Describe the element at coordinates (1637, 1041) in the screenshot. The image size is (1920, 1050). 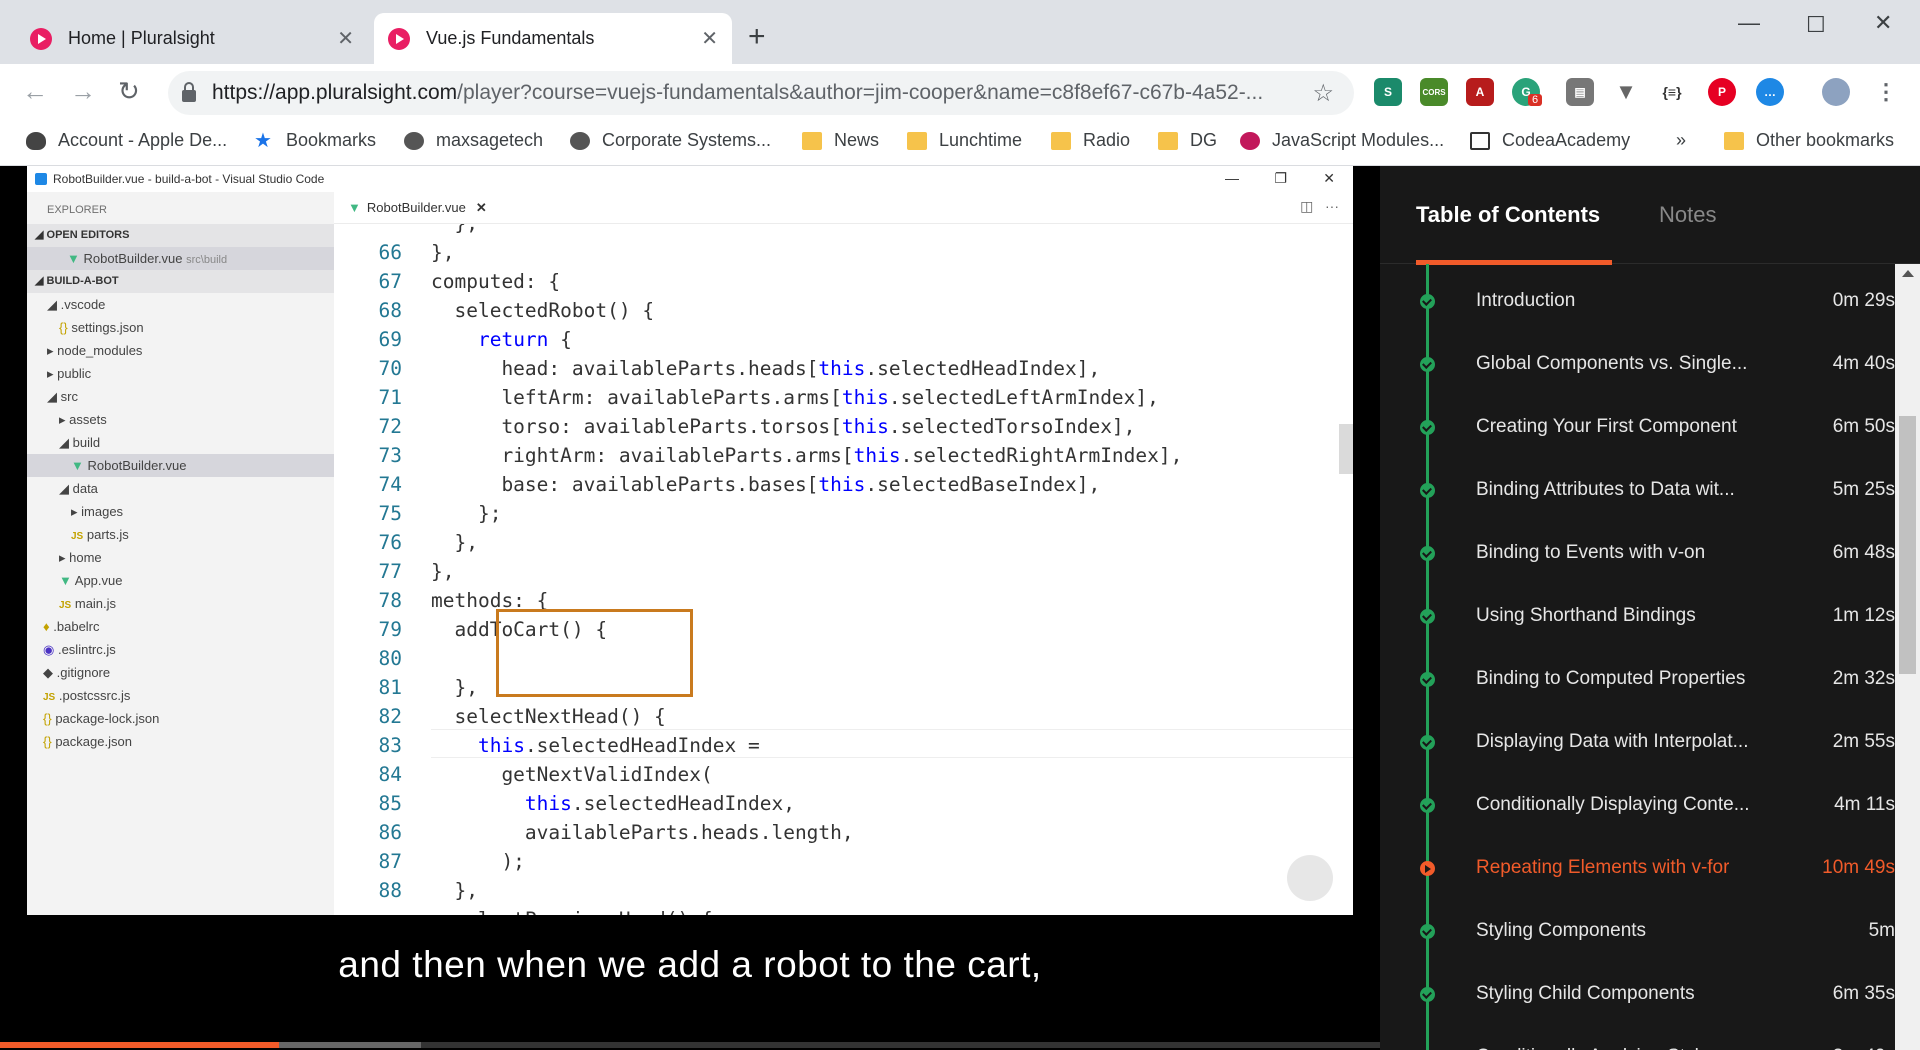
I see `toc-item: Conditionally Applying Styles ... 3m 40s` at that location.